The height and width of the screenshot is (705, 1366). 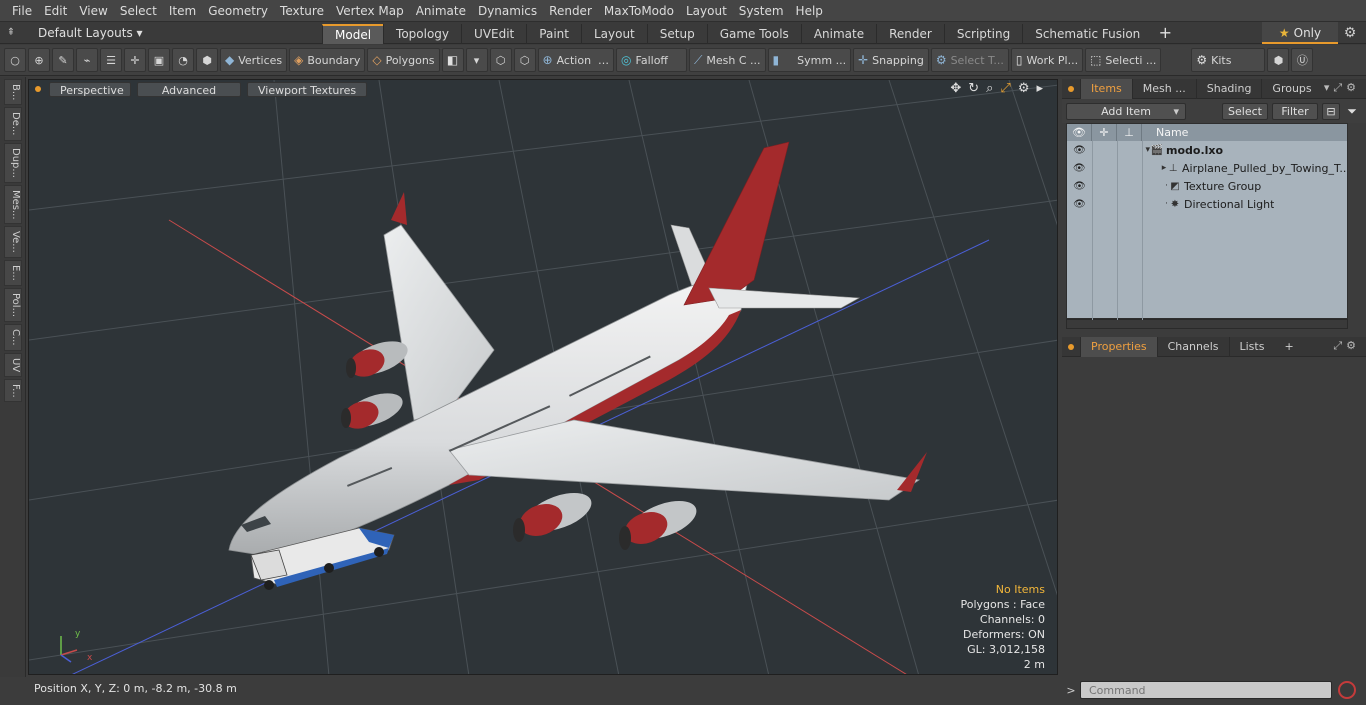 What do you see at coordinates (639, 11) in the screenshot?
I see `menu-maxtomodo: MaxToModo` at bounding box center [639, 11].